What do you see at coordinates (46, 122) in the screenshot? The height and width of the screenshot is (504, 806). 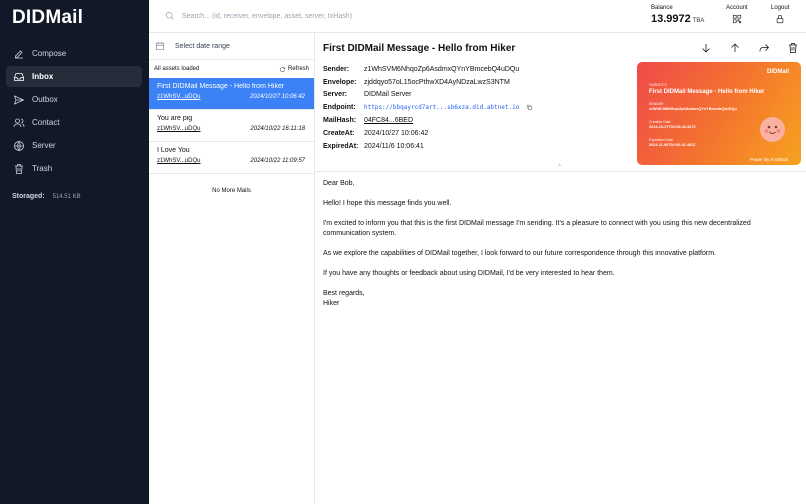 I see `sidebar-item-label: Contact` at bounding box center [46, 122].